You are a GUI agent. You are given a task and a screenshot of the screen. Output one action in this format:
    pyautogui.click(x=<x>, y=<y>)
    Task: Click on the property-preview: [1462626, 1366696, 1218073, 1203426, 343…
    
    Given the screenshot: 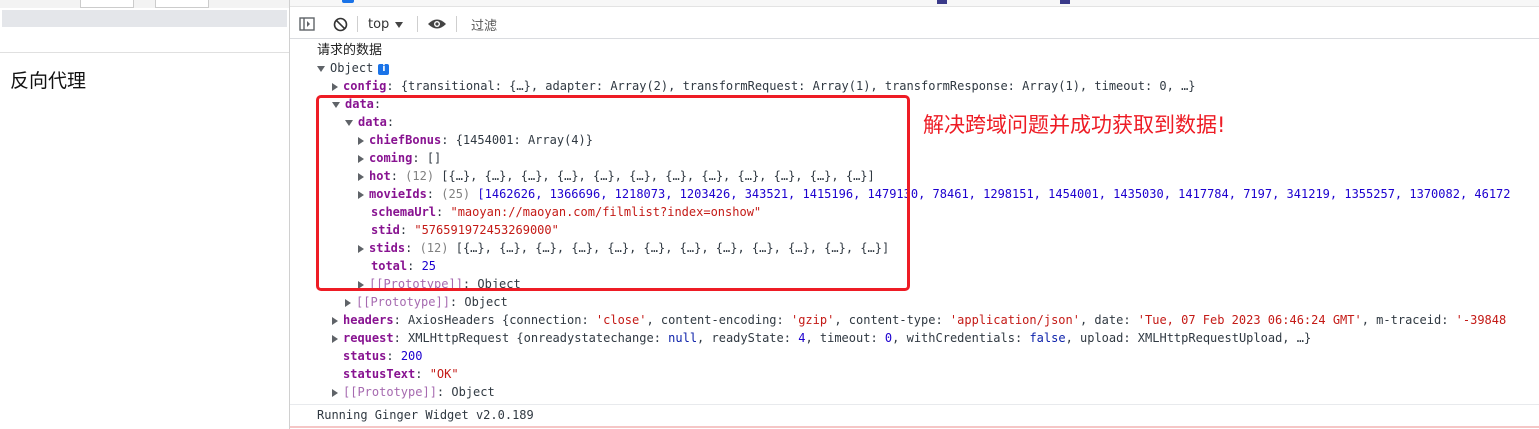 What is the action you would take?
    pyautogui.click(x=994, y=194)
    